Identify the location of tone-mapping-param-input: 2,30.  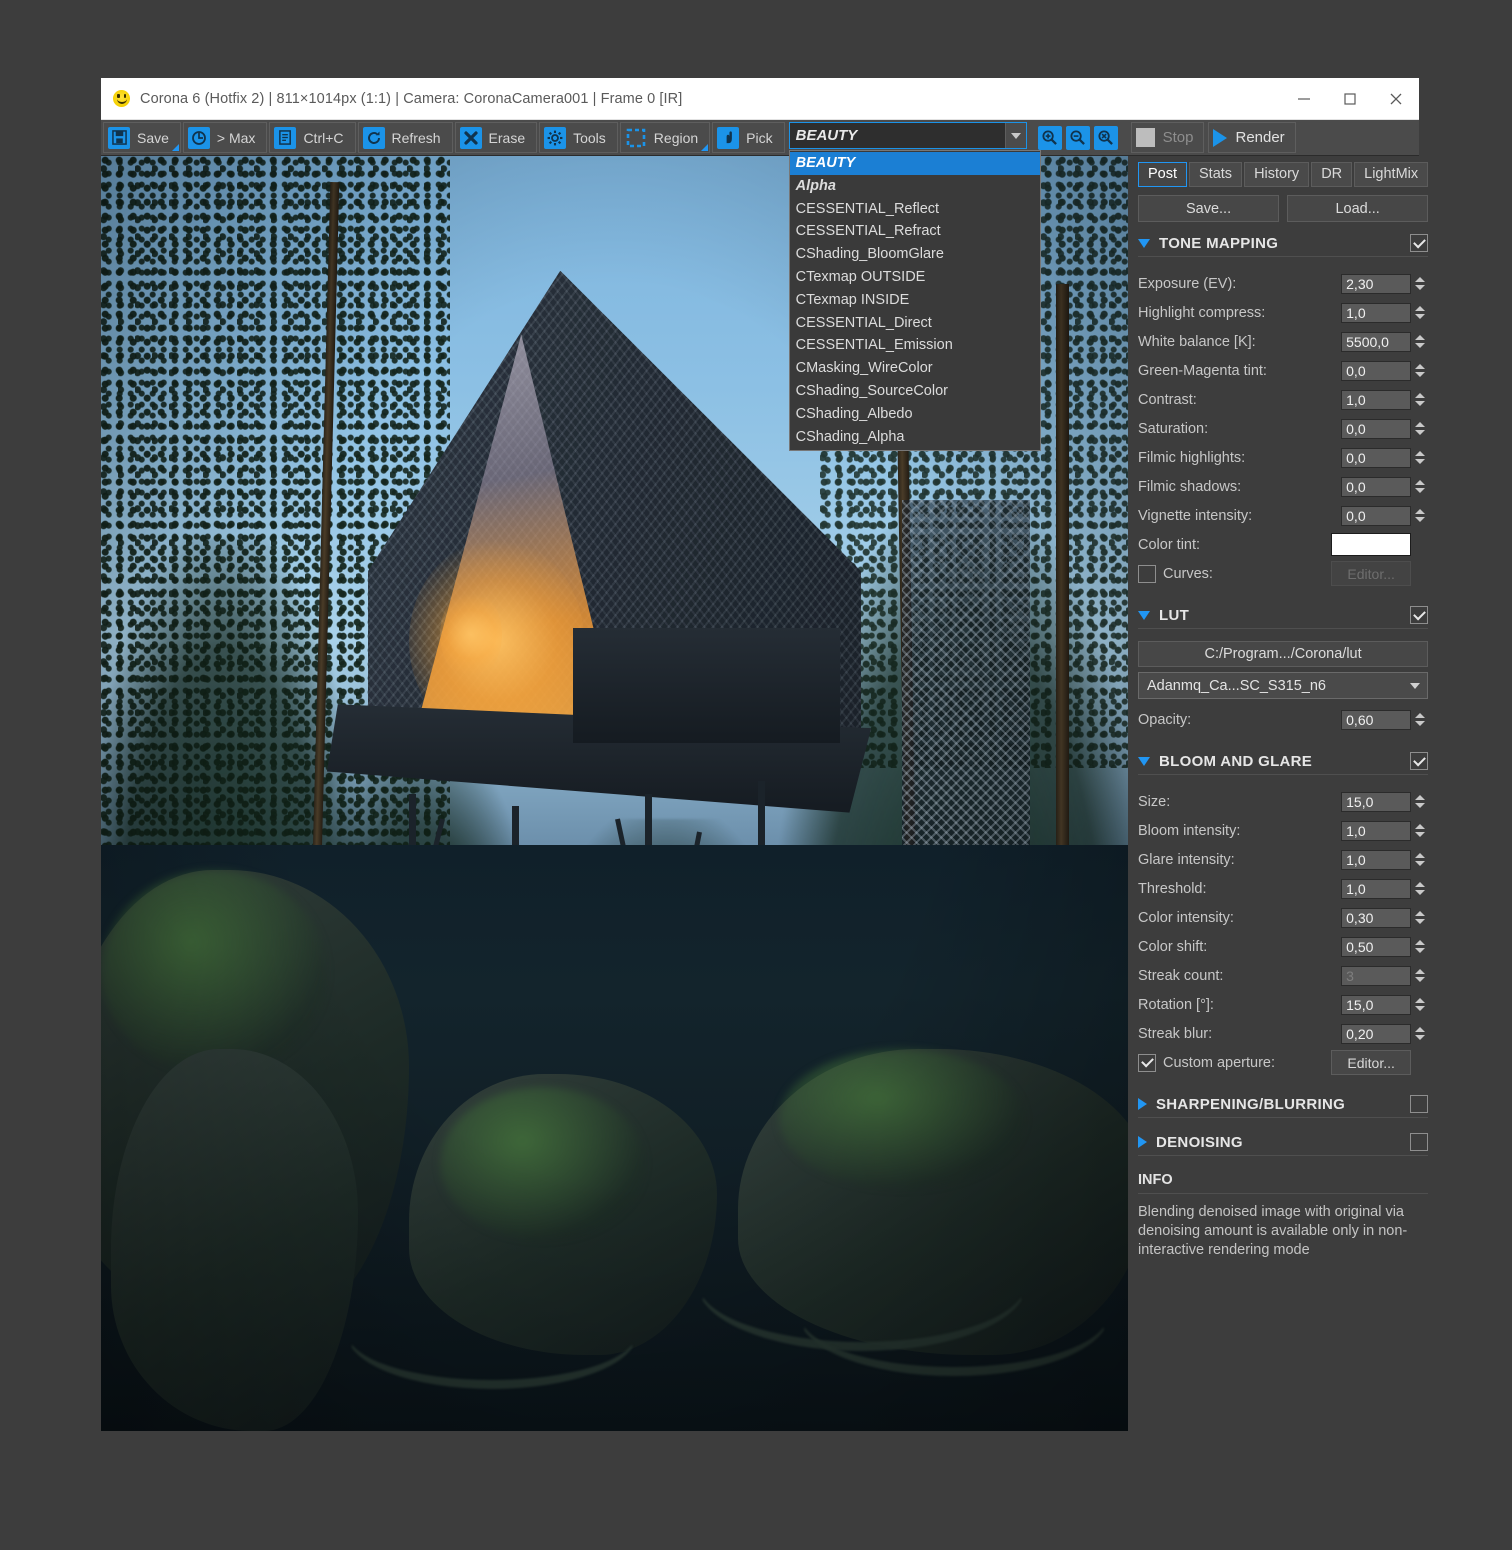
(1376, 283).